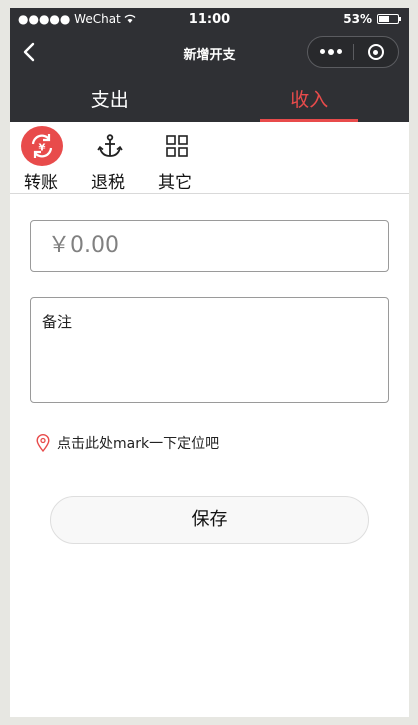 Image resolution: width=418 pixels, height=725 pixels. I want to click on battery-percent: 53%, so click(357, 19).